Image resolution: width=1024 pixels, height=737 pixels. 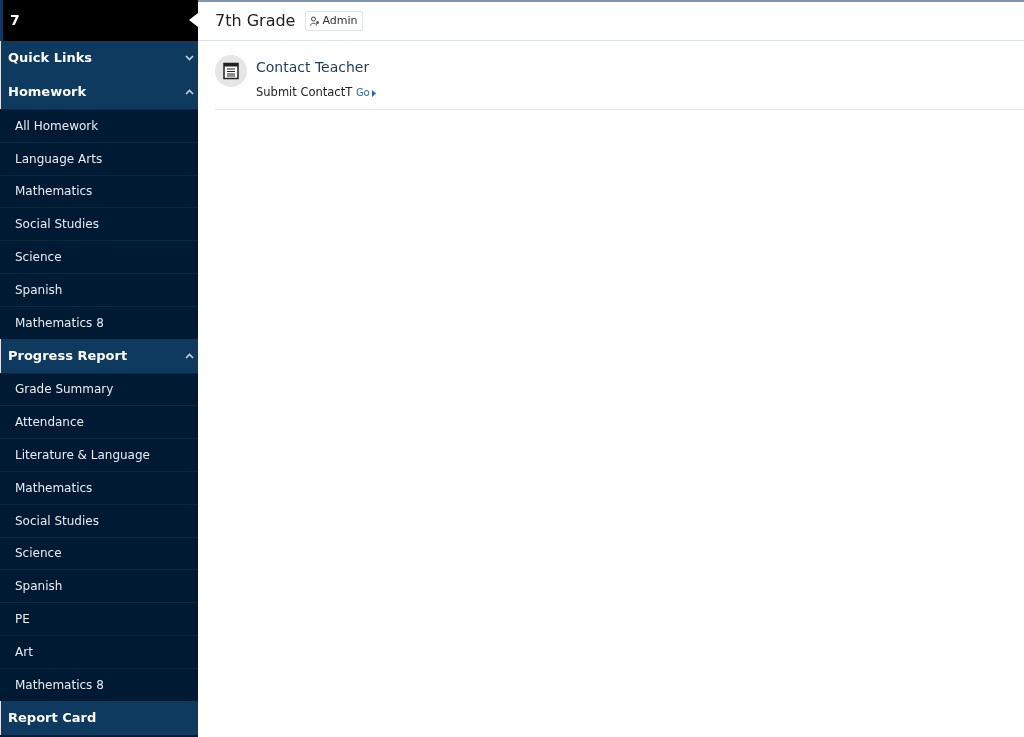 What do you see at coordinates (99, 92) in the screenshot?
I see `sidebar-section-header: Homework` at bounding box center [99, 92].